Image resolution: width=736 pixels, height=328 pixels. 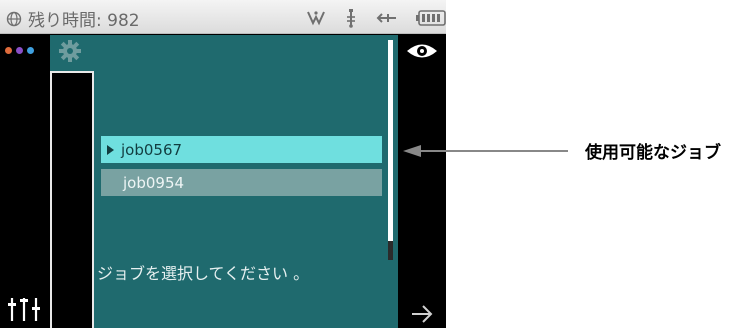 What do you see at coordinates (223, 17) in the screenshot?
I see `status-bar: 残り時間: 982` at bounding box center [223, 17].